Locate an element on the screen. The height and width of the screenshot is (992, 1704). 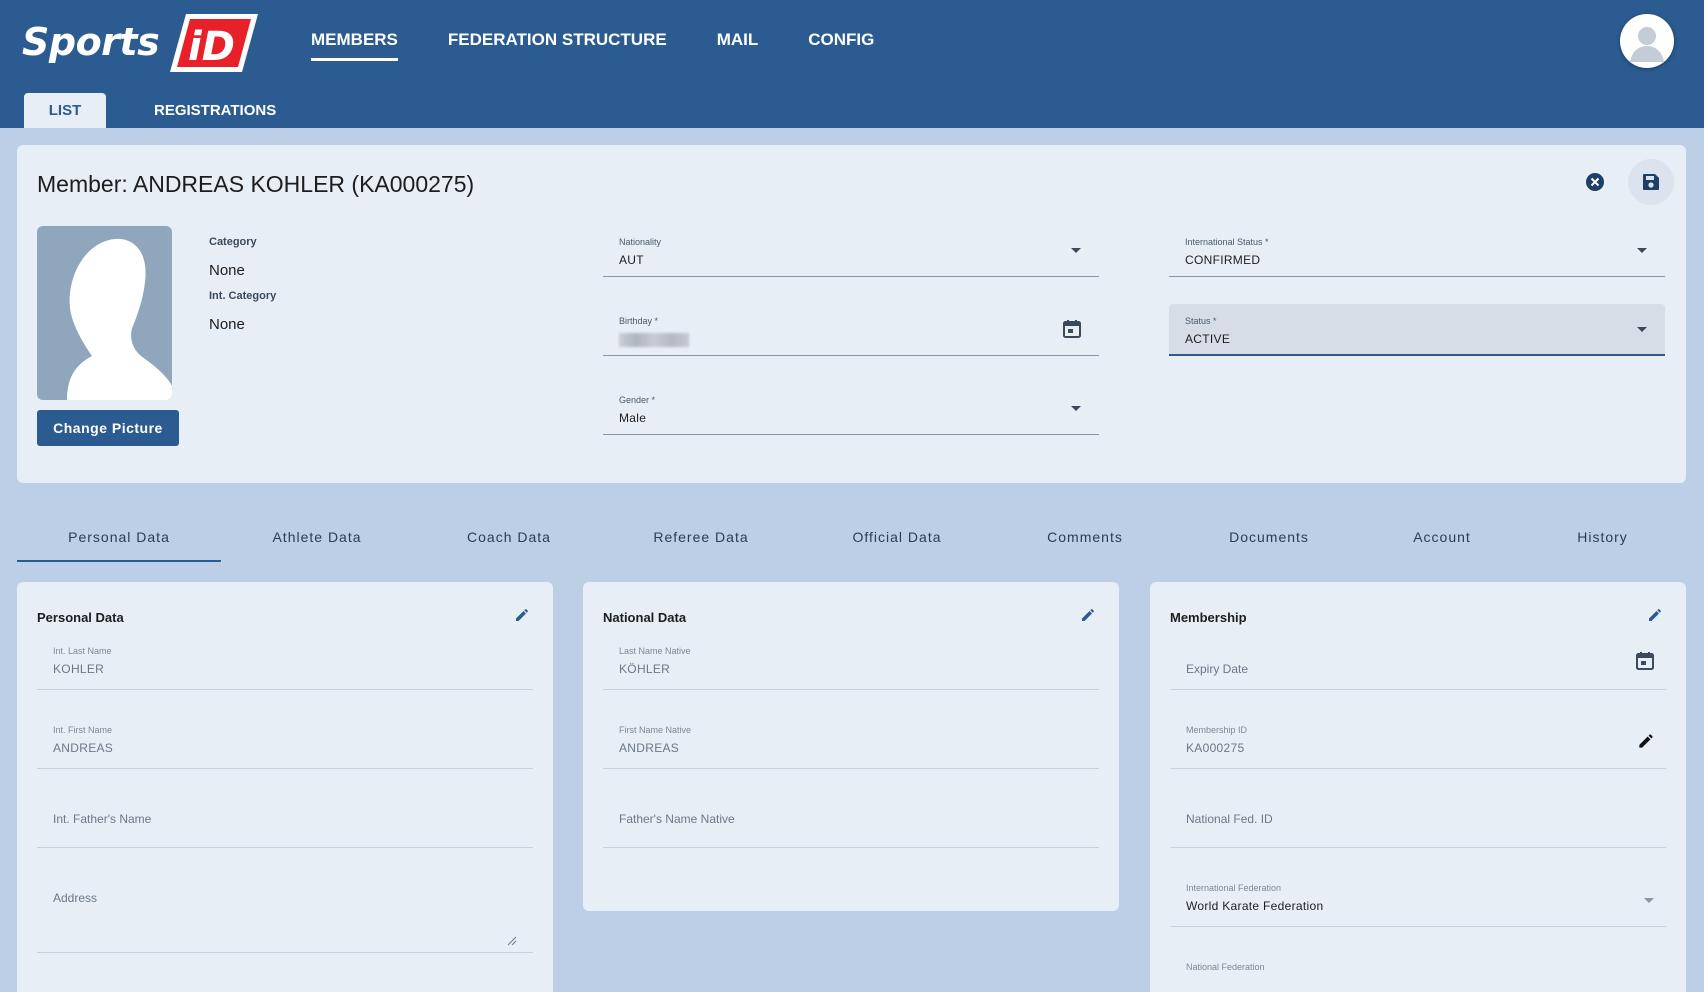
int-first-name-field: Int. First Name ANDREAS is located at coordinates (285, 736).